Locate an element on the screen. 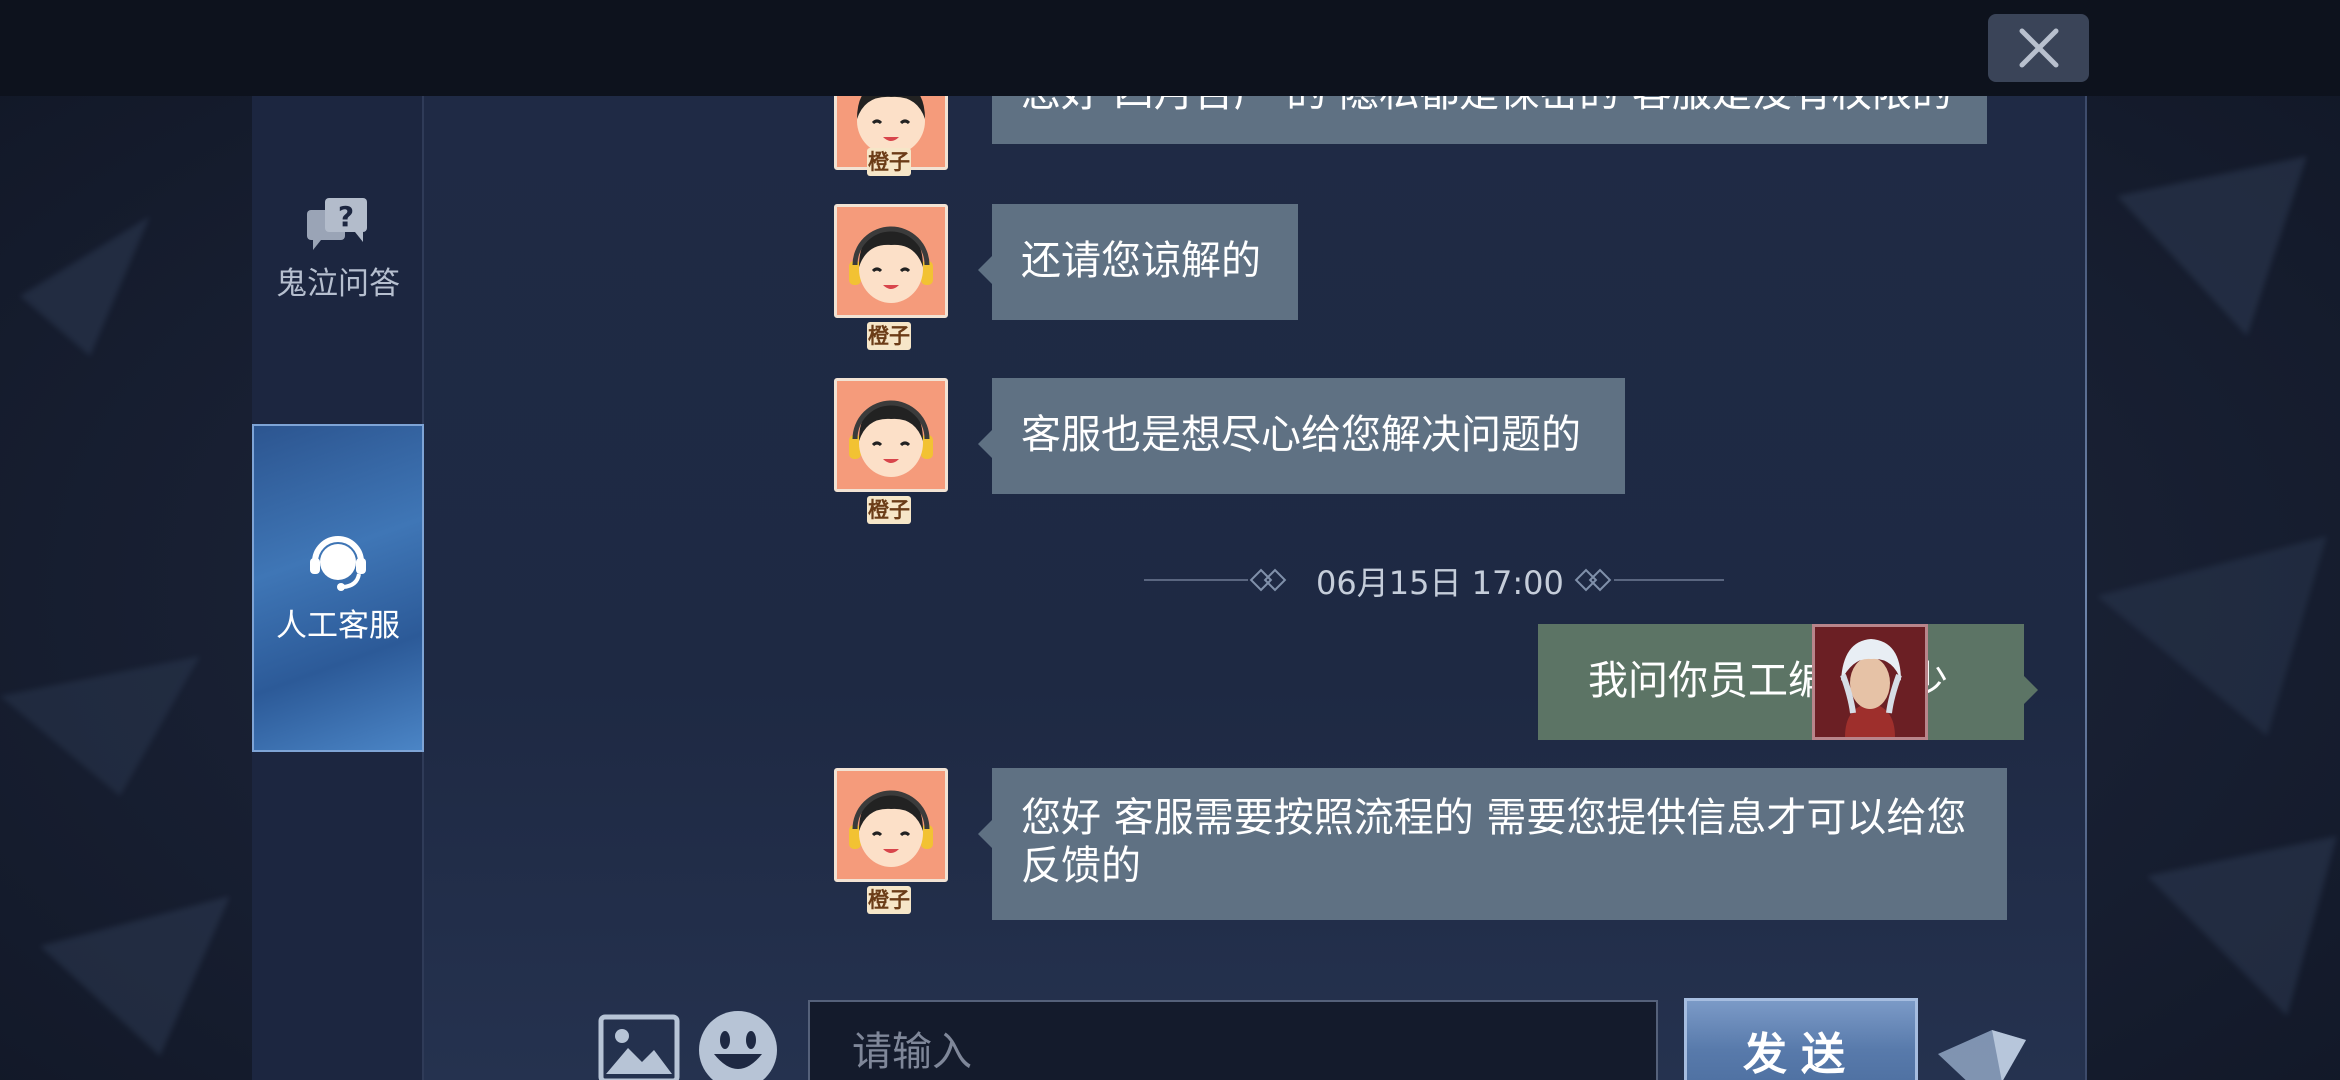 This screenshot has height=1080, width=2340. sidebar-item-label: 人工客服 is located at coordinates (338, 625).